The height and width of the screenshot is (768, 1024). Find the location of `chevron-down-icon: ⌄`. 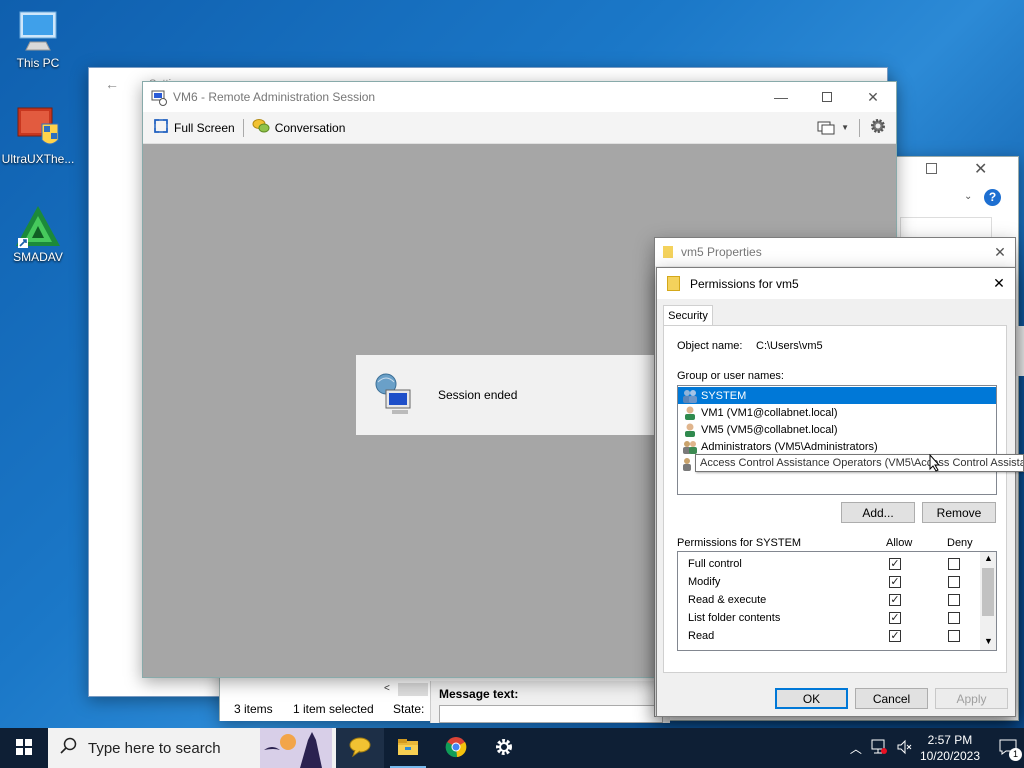

chevron-down-icon: ⌄ is located at coordinates (968, 196).